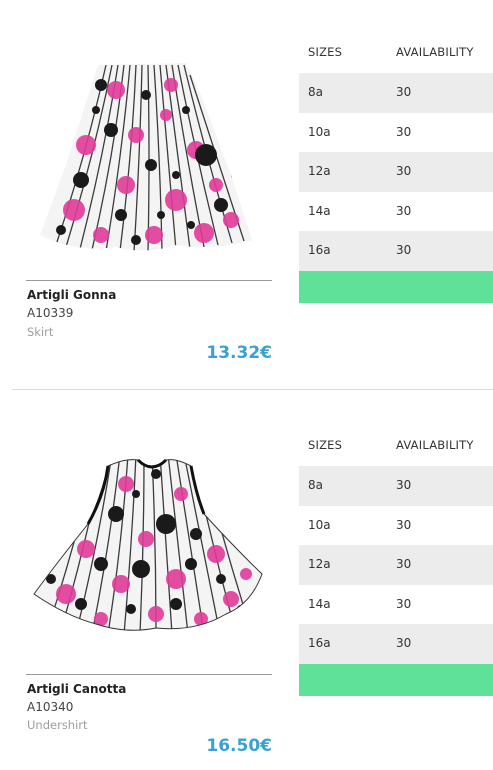  What do you see at coordinates (57, 725) in the screenshot?
I see `product-type: Undershirt` at bounding box center [57, 725].